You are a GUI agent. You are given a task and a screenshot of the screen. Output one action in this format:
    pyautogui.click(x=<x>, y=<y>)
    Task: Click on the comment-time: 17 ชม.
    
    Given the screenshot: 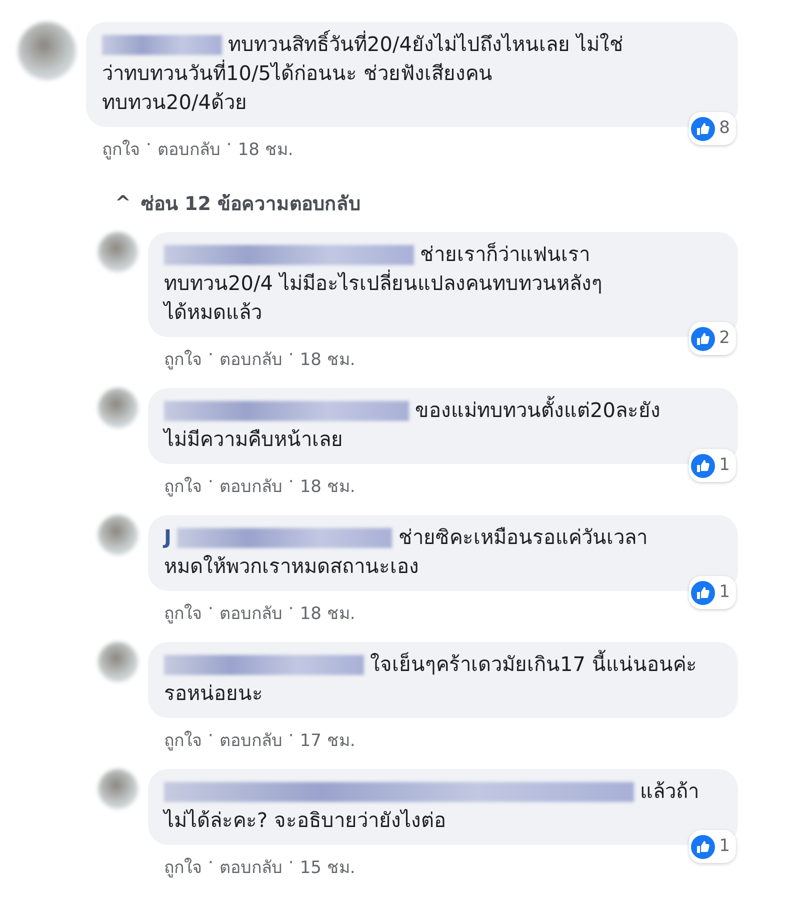 What is the action you would take?
    pyautogui.click(x=328, y=739)
    